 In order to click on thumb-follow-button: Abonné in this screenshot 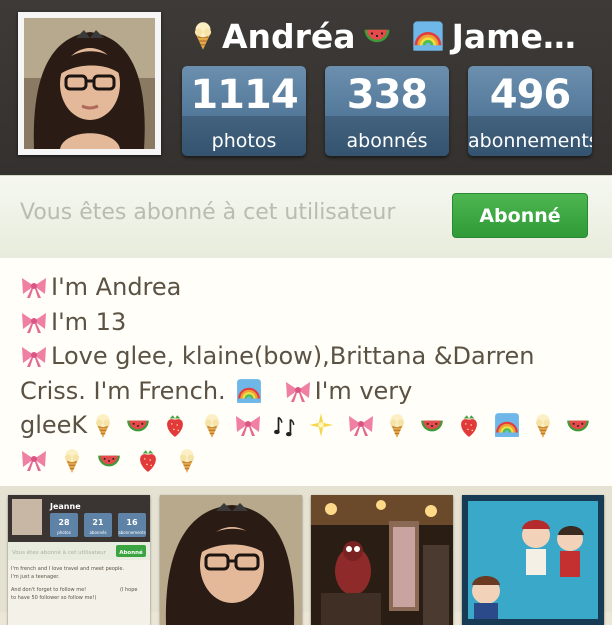, I will do `click(131, 552)`.